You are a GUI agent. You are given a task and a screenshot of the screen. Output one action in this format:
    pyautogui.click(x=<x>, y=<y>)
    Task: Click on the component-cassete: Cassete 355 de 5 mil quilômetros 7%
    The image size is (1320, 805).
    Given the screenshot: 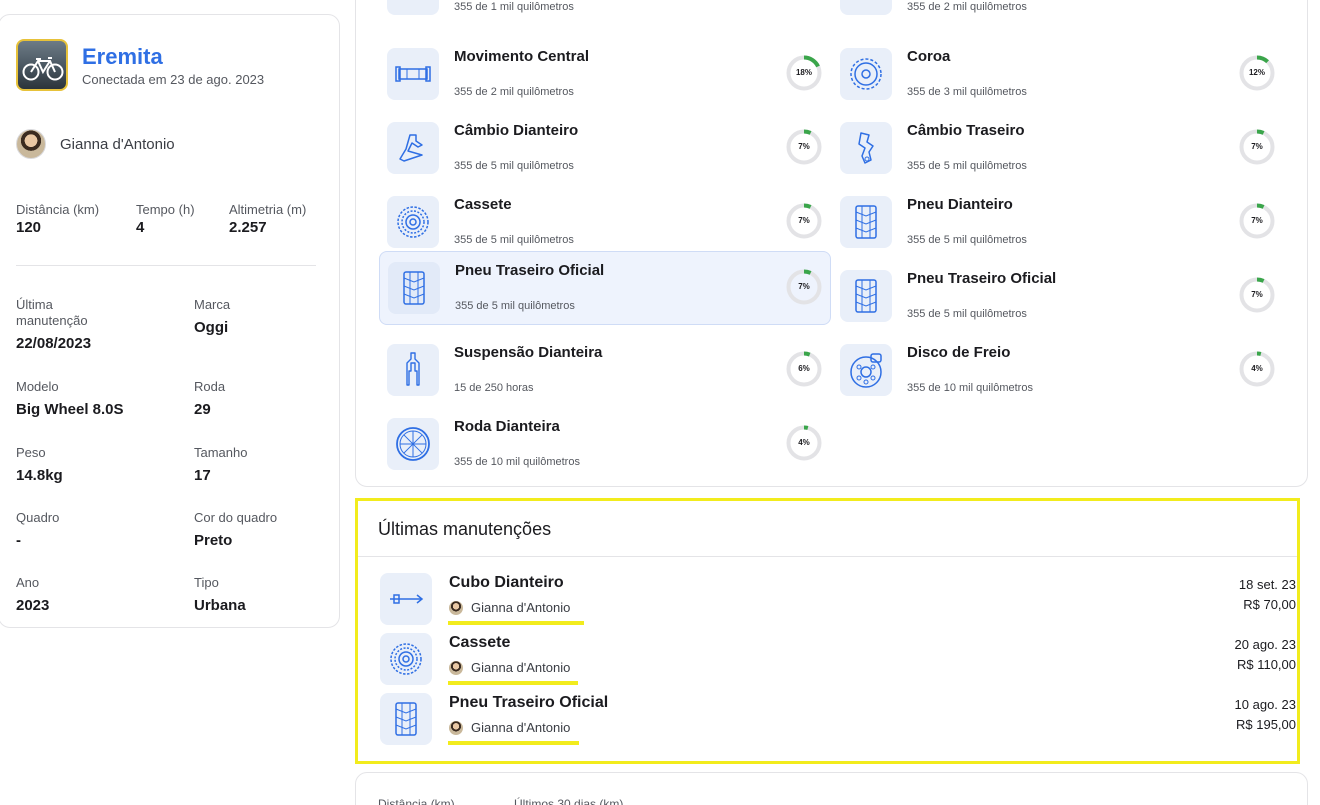 What is the action you would take?
    pyautogui.click(x=605, y=222)
    